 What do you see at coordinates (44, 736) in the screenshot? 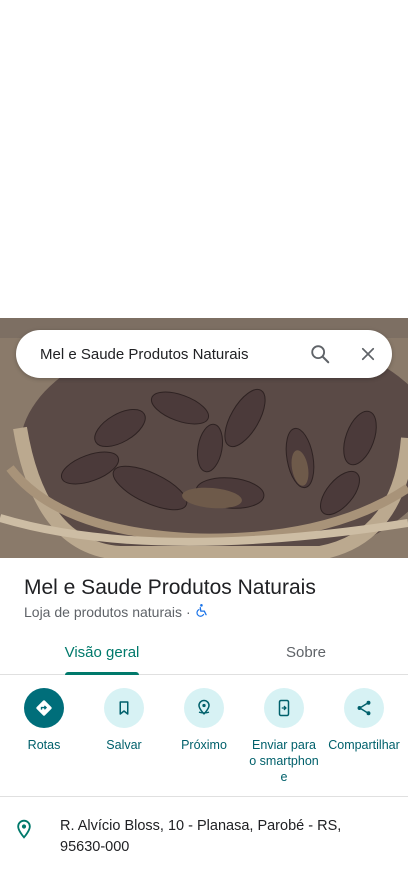
I see `directions-button: Rotas` at bounding box center [44, 736].